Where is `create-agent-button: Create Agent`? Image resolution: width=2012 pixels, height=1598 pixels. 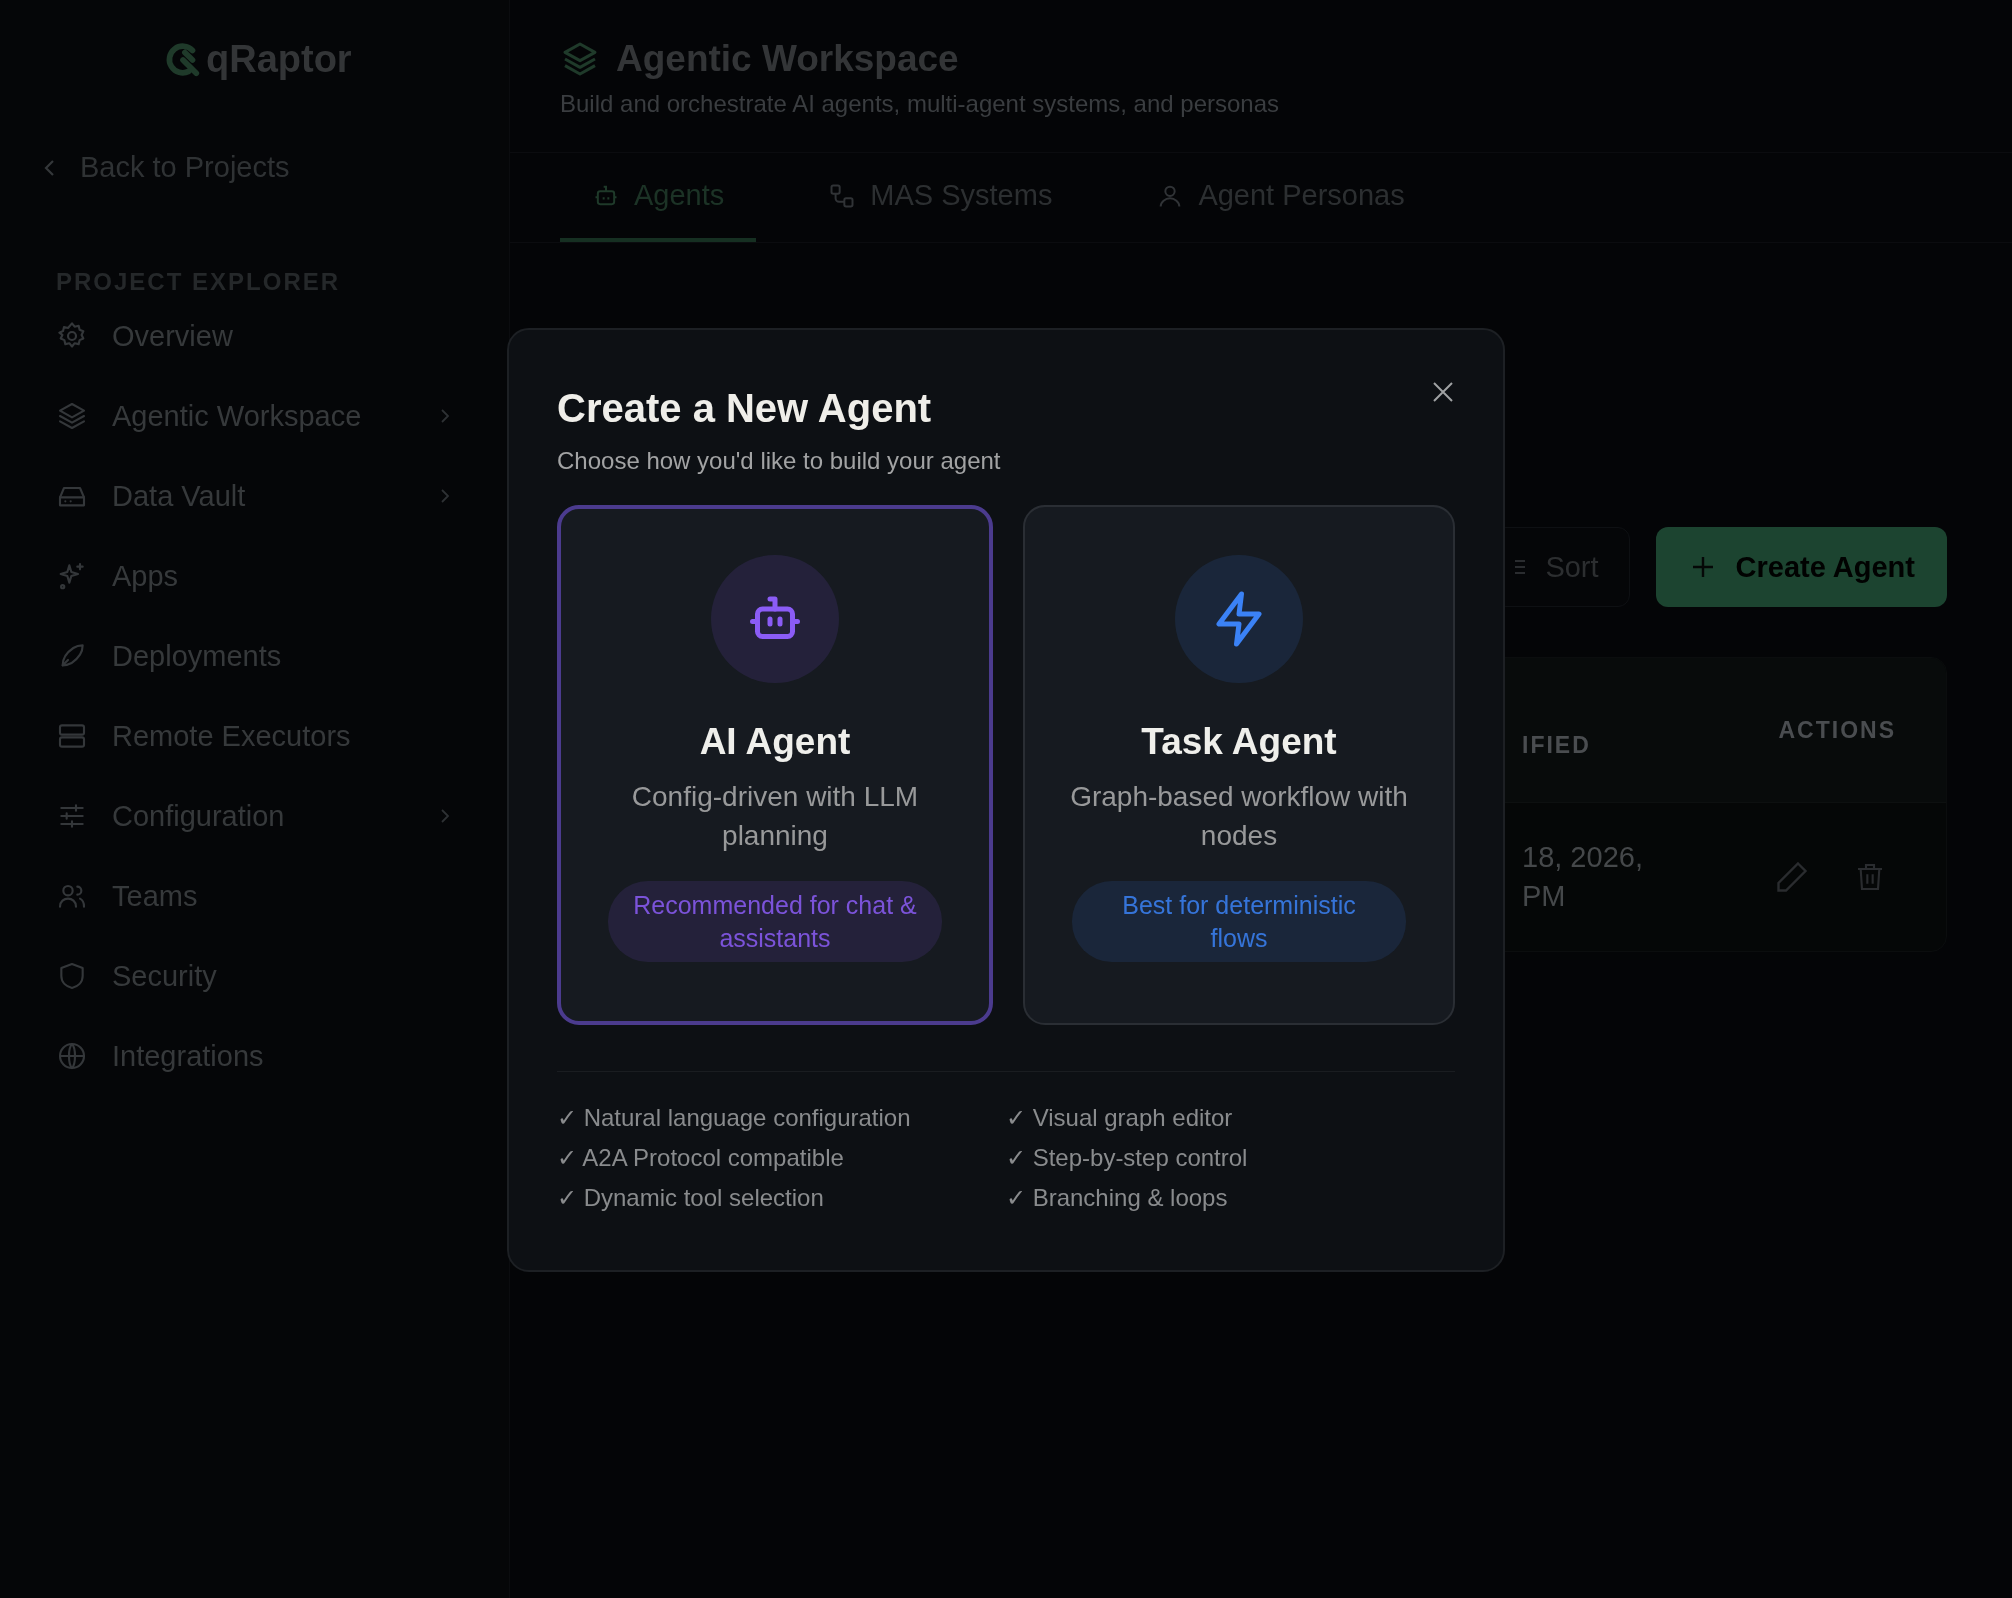 create-agent-button: Create Agent is located at coordinates (1801, 567).